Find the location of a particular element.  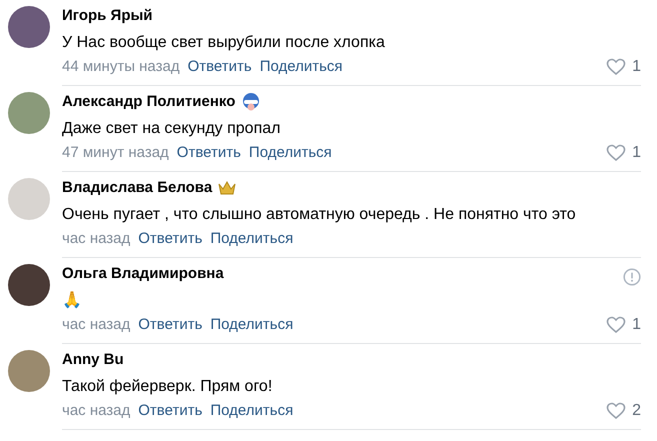

comment-text: Такой фейерверк. Прям ого! is located at coordinates (168, 387).